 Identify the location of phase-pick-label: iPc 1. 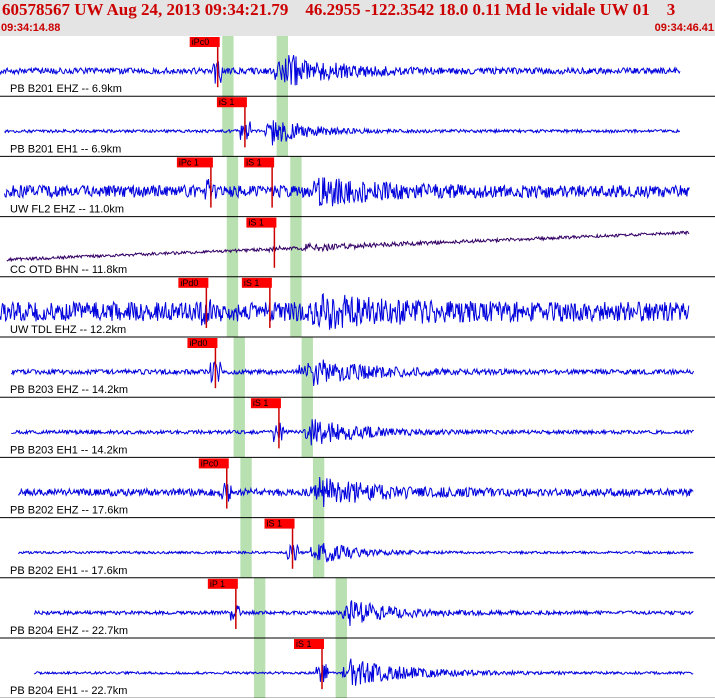
(189, 162).